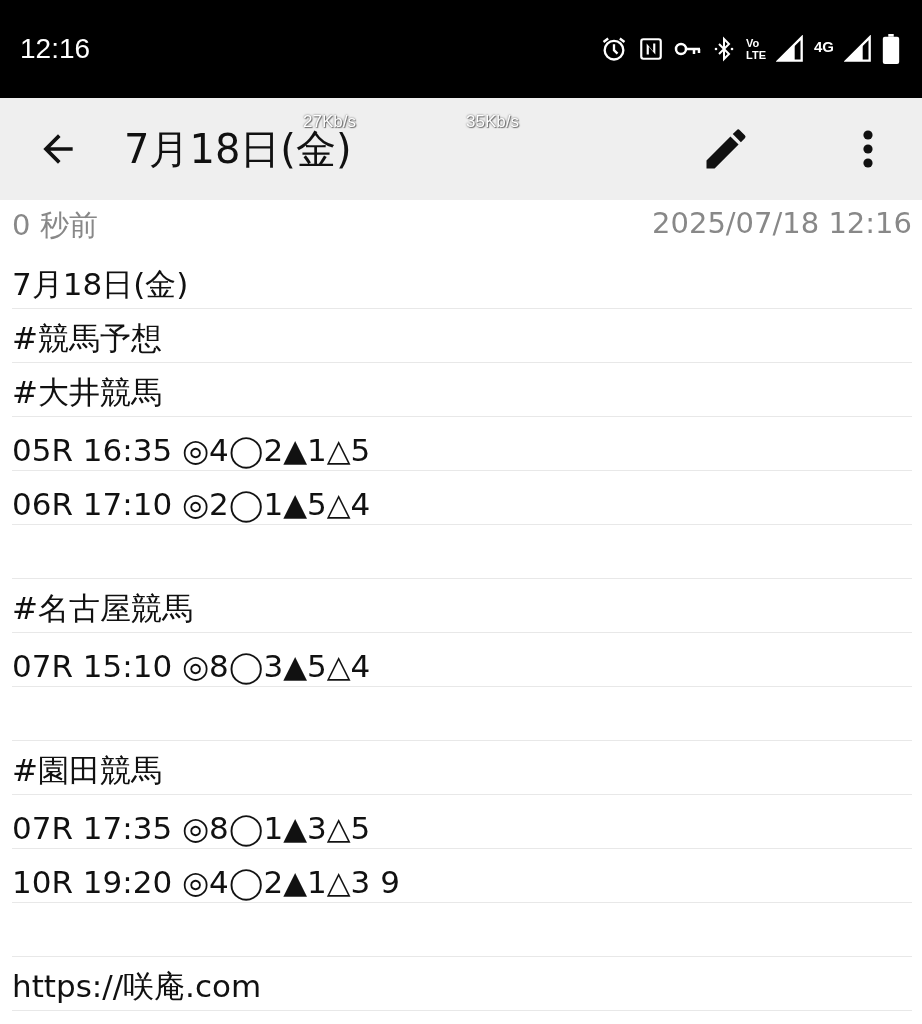 This screenshot has width=922, height=1024. Describe the element at coordinates (55, 49) in the screenshot. I see `clock-time: 12:16` at that location.